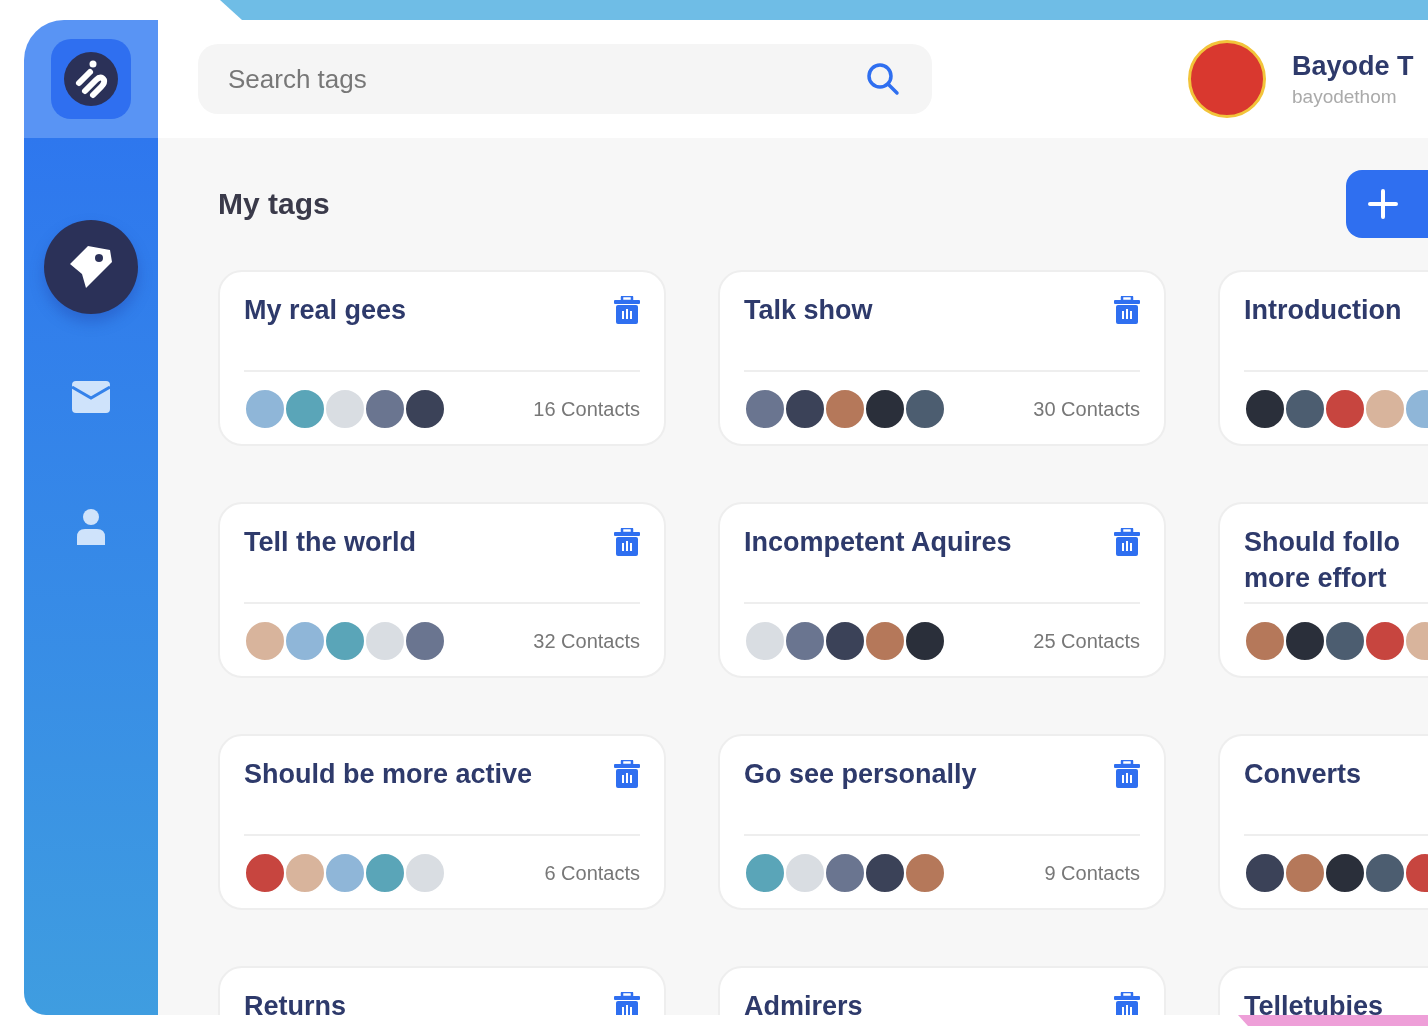 The width and height of the screenshot is (1428, 1026). What do you see at coordinates (442, 358) in the screenshot?
I see `tag-card: My real gees 16 Contacts` at bounding box center [442, 358].